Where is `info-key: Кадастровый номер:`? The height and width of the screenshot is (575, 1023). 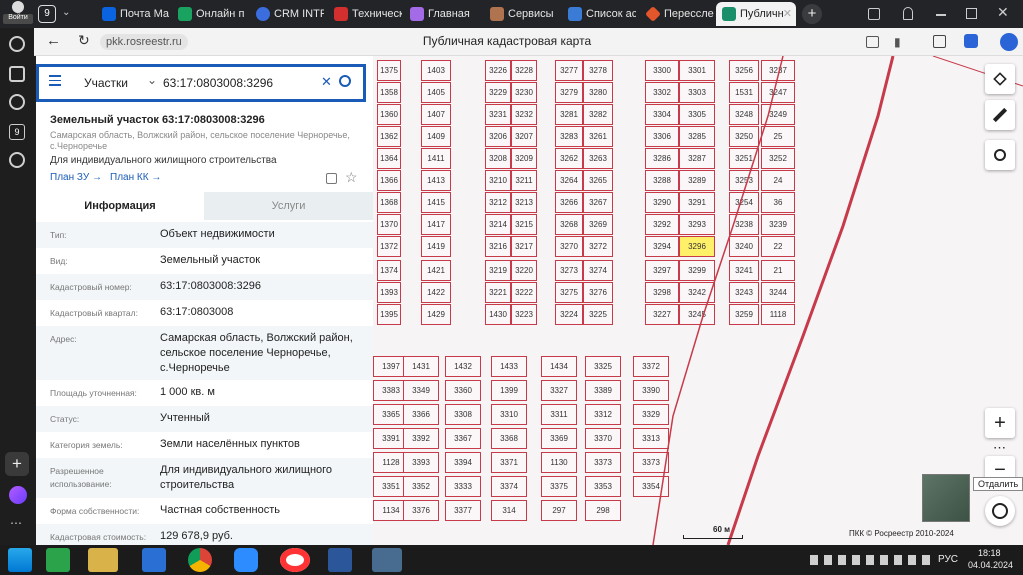 info-key: Кадастровый номер: is located at coordinates (91, 287).